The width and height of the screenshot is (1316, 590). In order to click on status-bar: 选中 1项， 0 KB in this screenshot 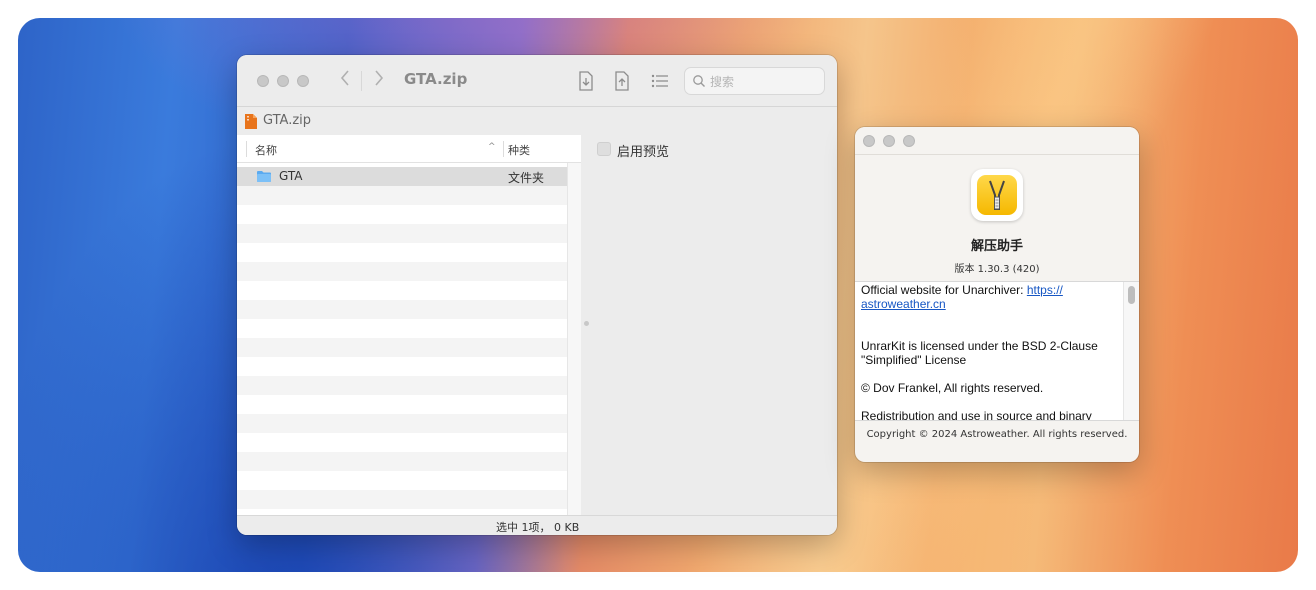, I will do `click(537, 525)`.